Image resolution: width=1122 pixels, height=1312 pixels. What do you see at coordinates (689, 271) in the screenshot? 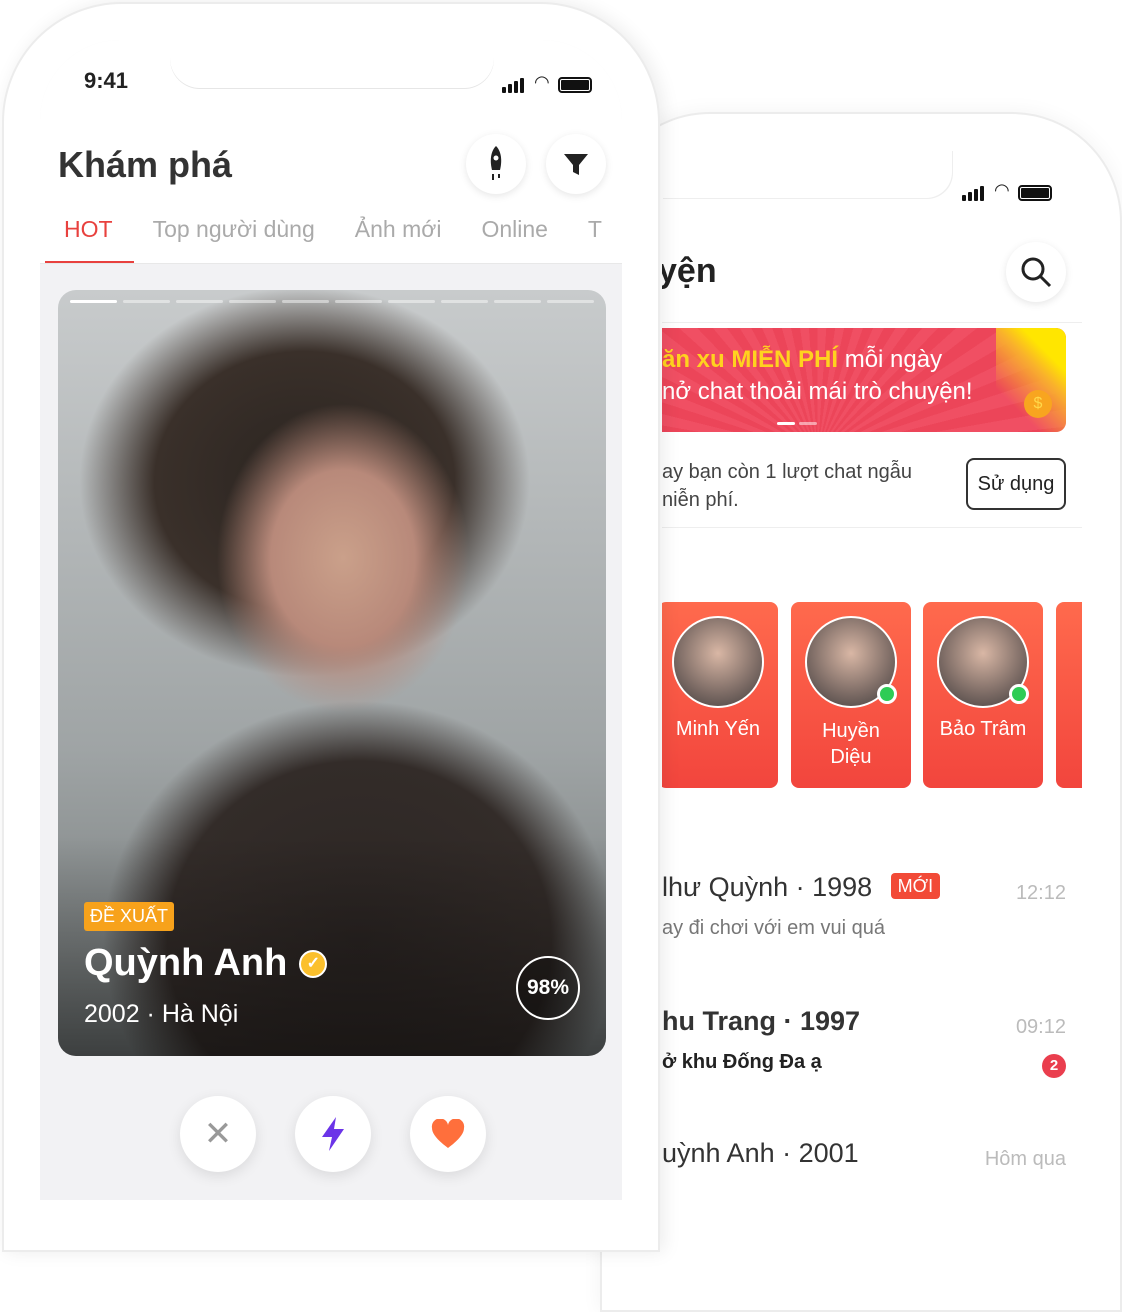
I see `page-title: yện` at bounding box center [689, 271].